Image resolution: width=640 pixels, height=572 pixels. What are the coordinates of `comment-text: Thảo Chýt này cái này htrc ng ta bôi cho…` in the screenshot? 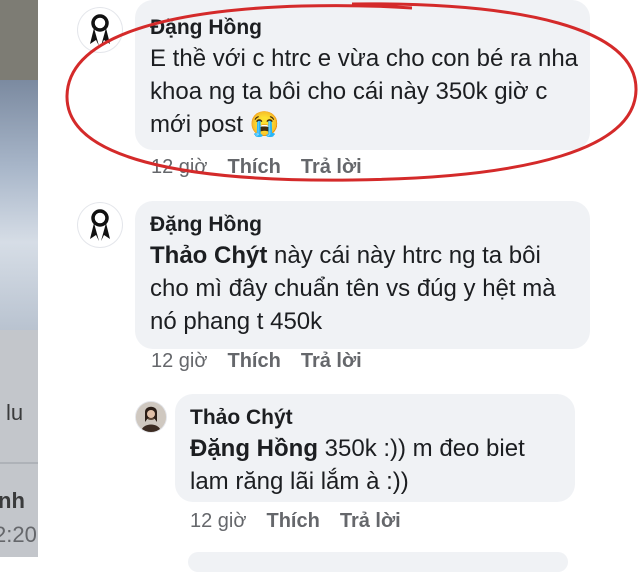 It's located at (367, 288).